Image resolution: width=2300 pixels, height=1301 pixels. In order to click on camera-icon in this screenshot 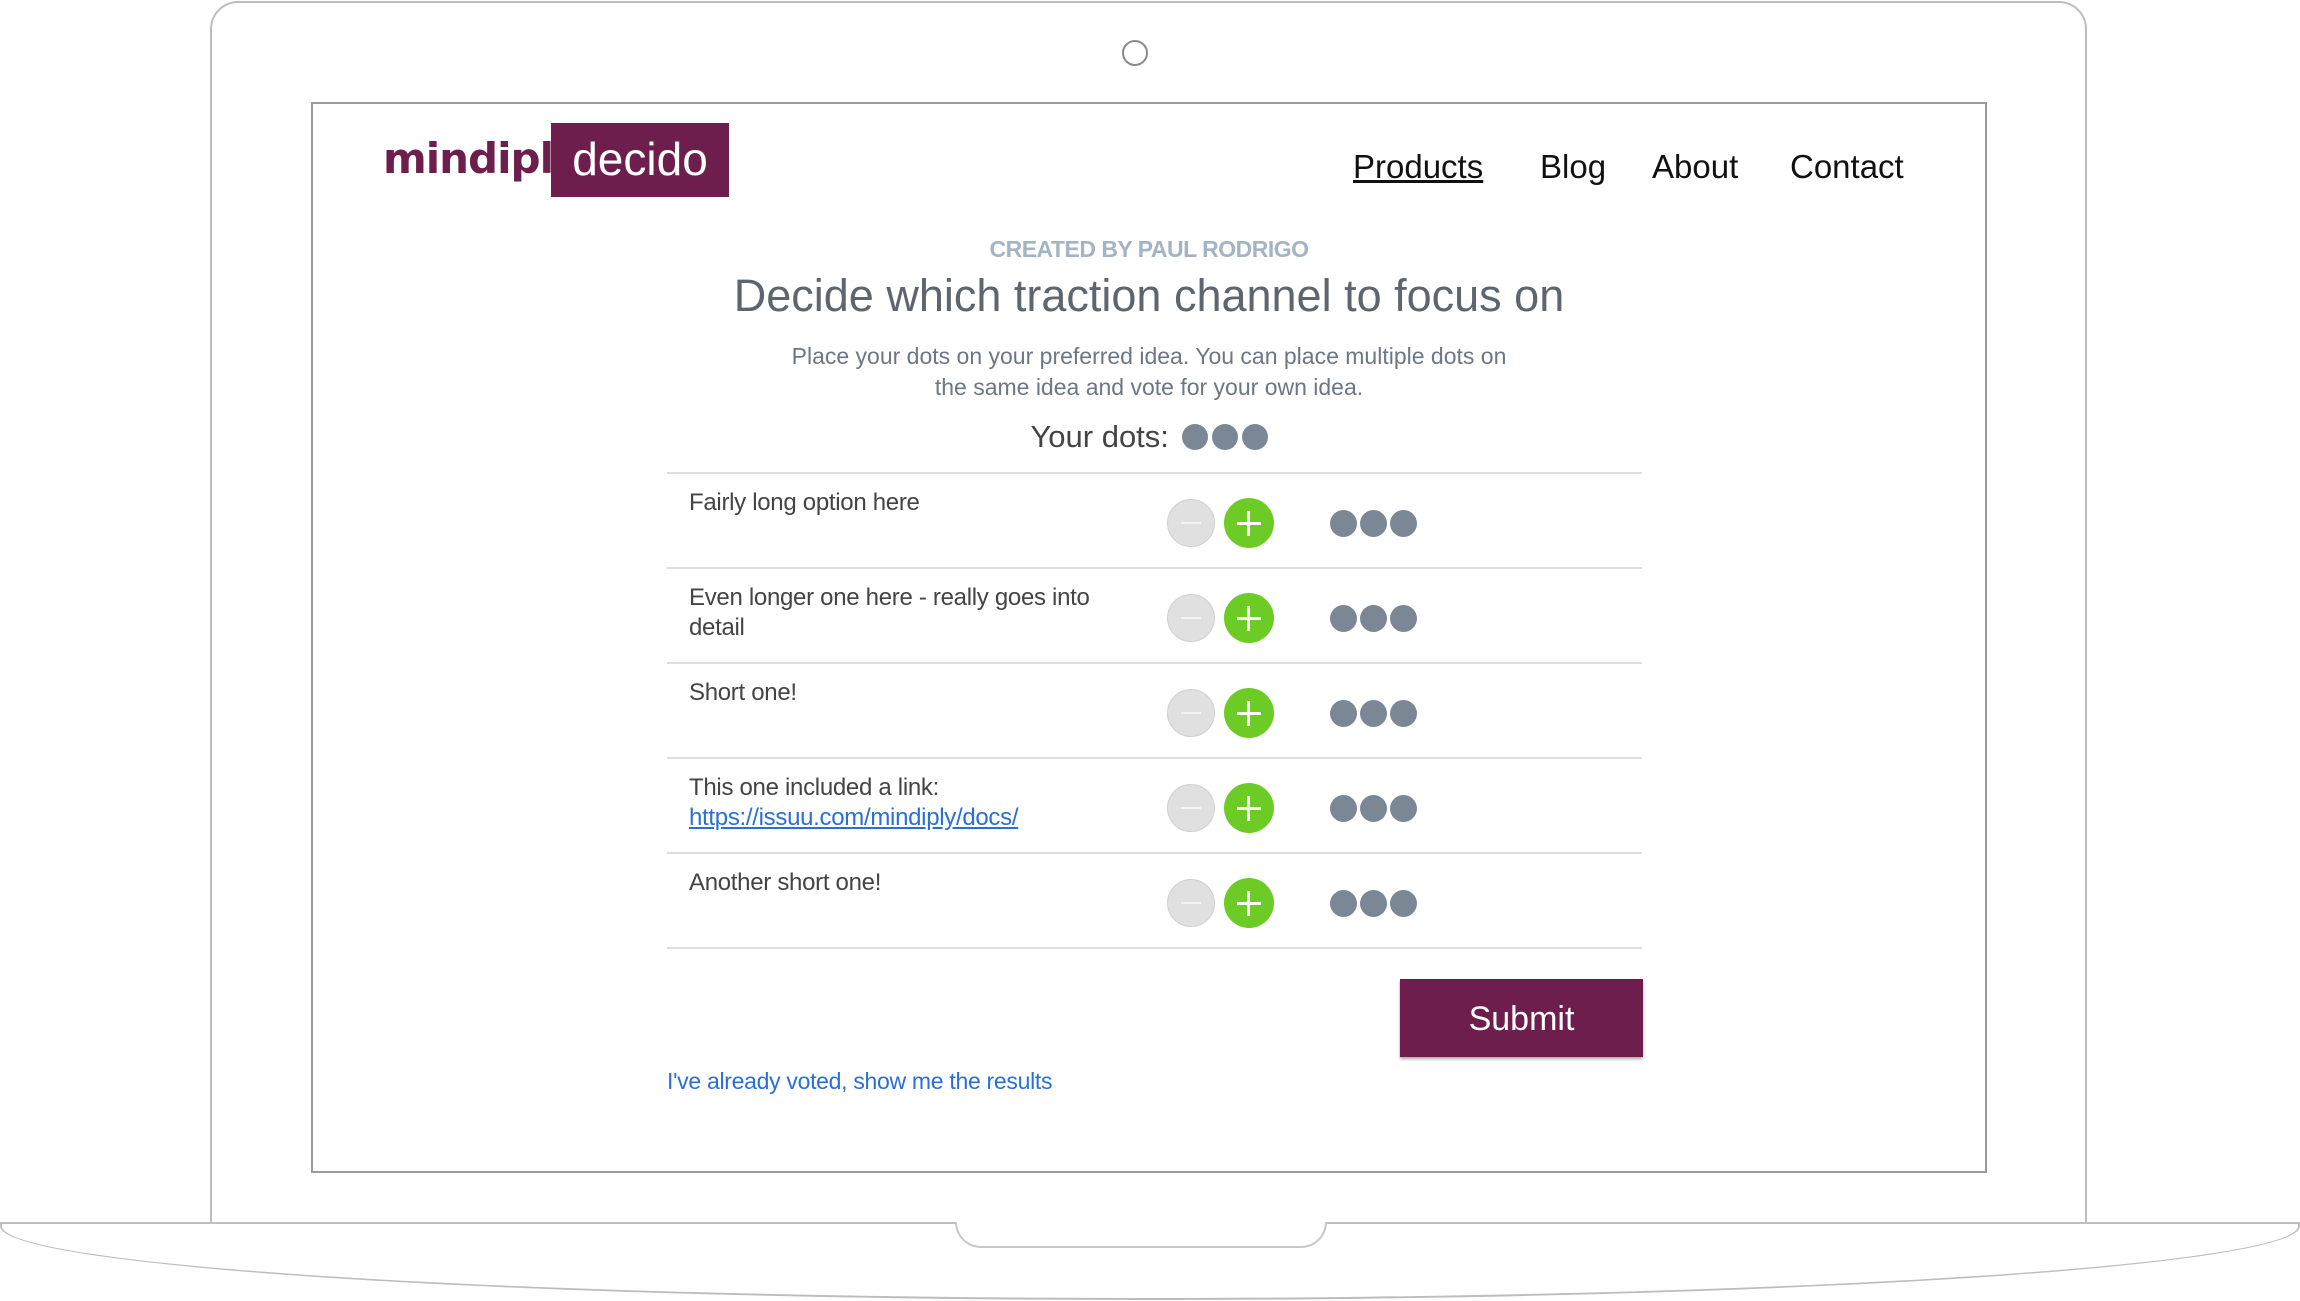, I will do `click(1135, 53)`.